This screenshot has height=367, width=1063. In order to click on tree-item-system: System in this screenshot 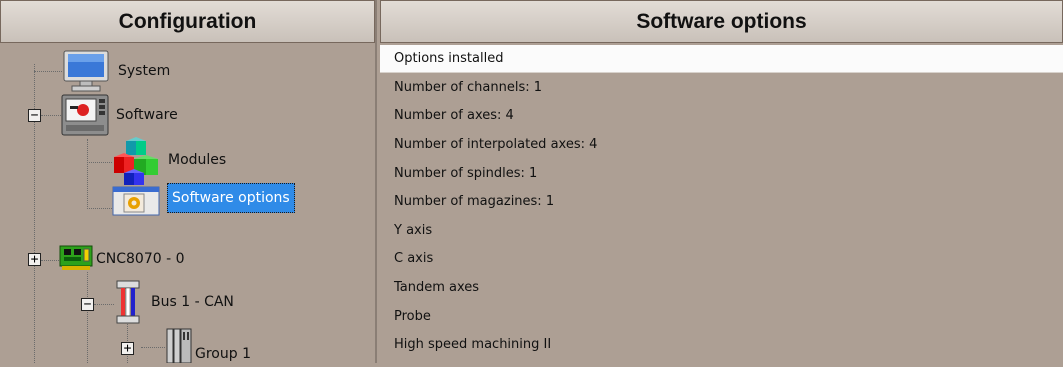, I will do `click(144, 71)`.